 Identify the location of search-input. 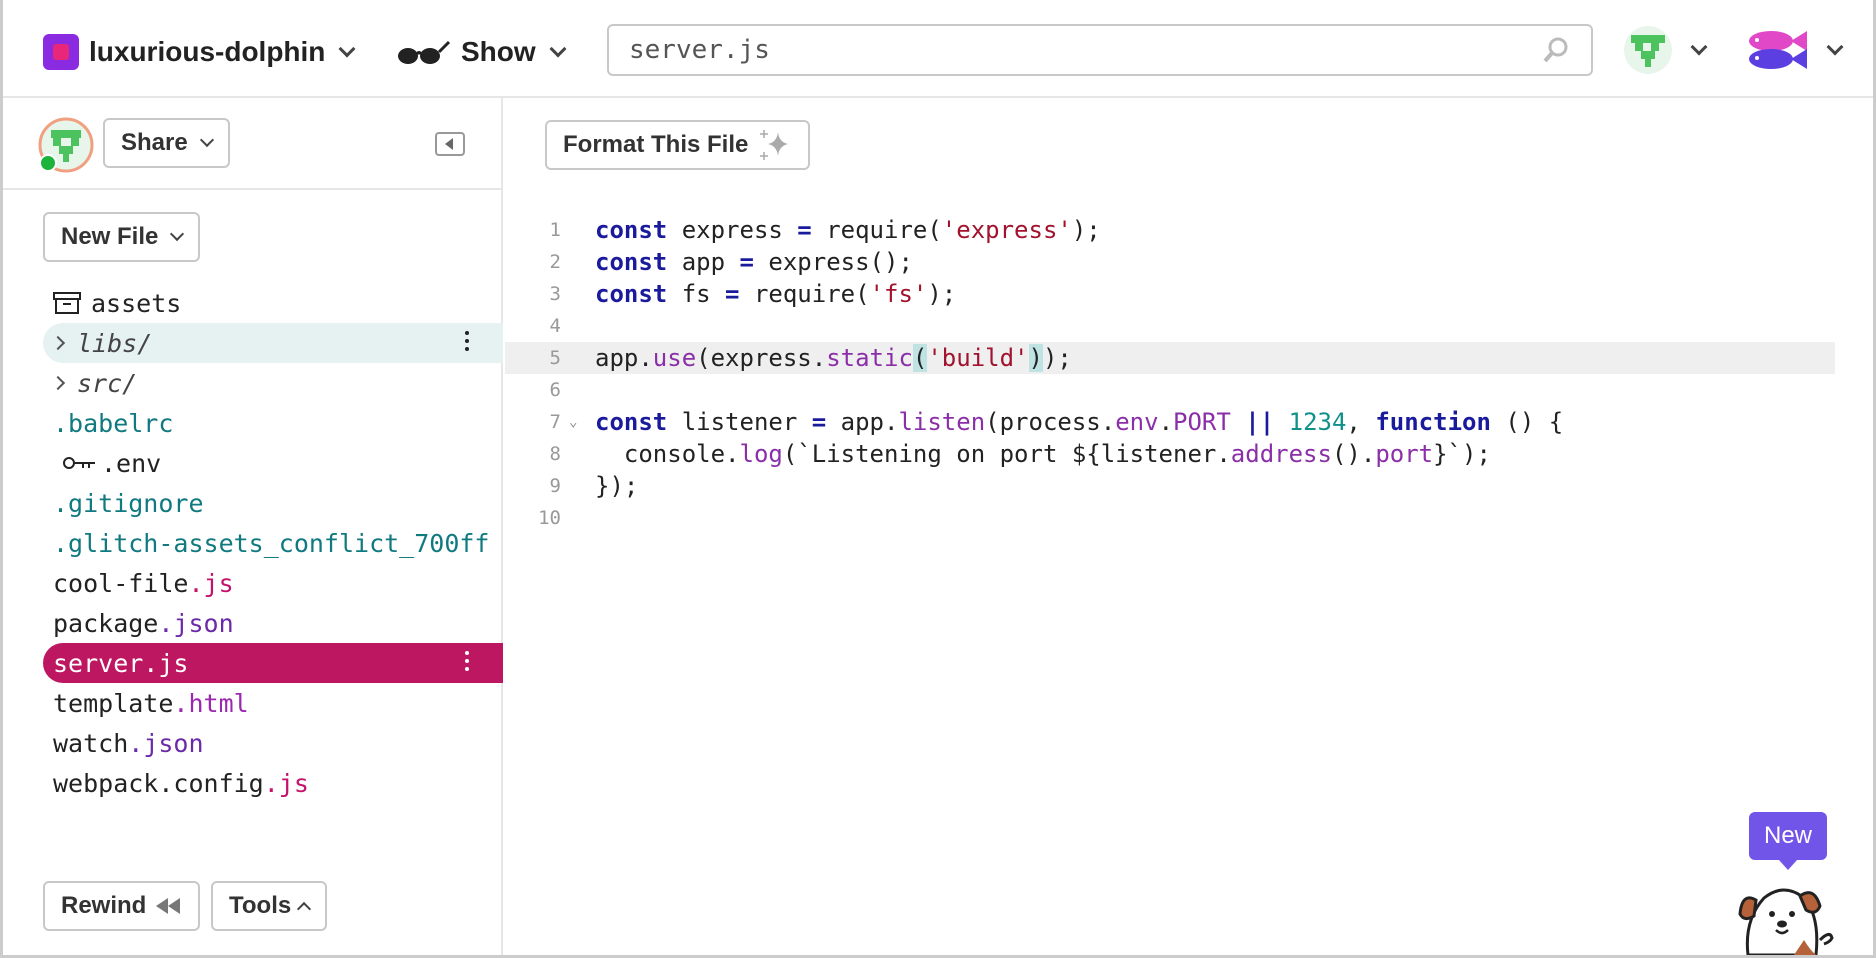
(1085, 50).